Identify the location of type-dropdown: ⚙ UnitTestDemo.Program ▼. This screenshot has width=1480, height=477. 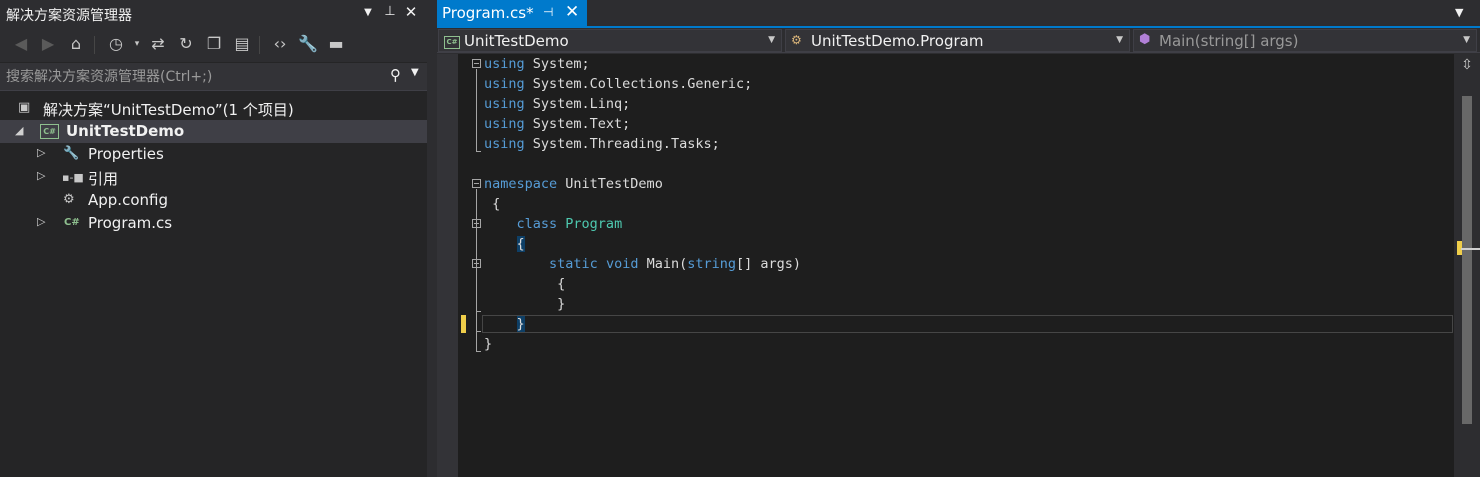
(957, 40).